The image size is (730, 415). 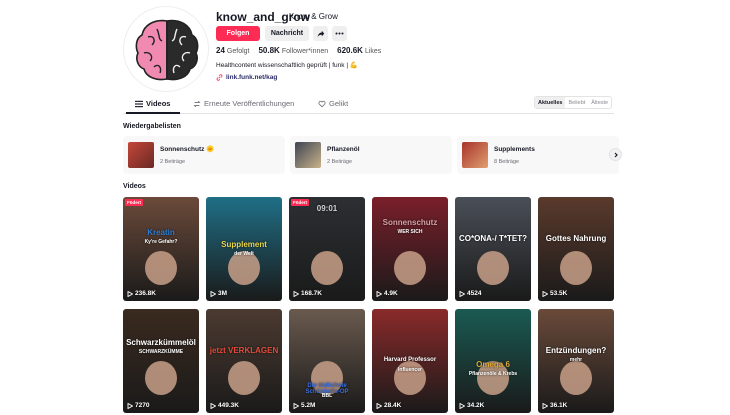 I want to click on stat-following: 24 Gefolgt, so click(x=232, y=50).